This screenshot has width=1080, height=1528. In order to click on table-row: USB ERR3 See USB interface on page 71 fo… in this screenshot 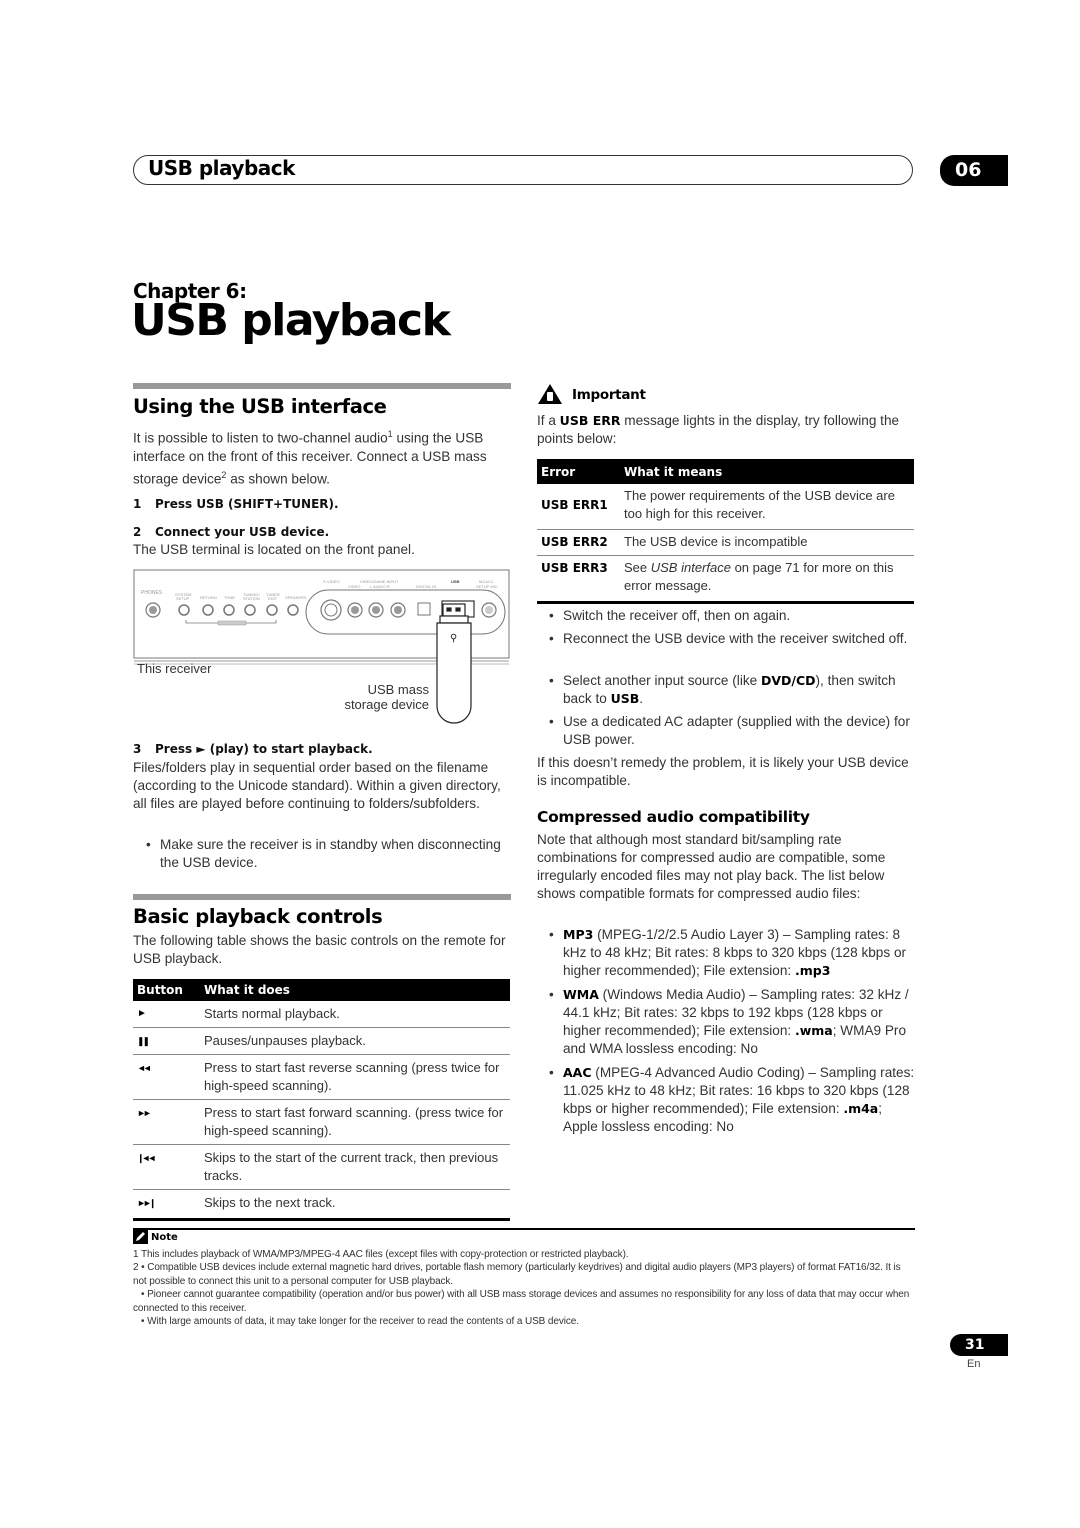, I will do `click(725, 580)`.